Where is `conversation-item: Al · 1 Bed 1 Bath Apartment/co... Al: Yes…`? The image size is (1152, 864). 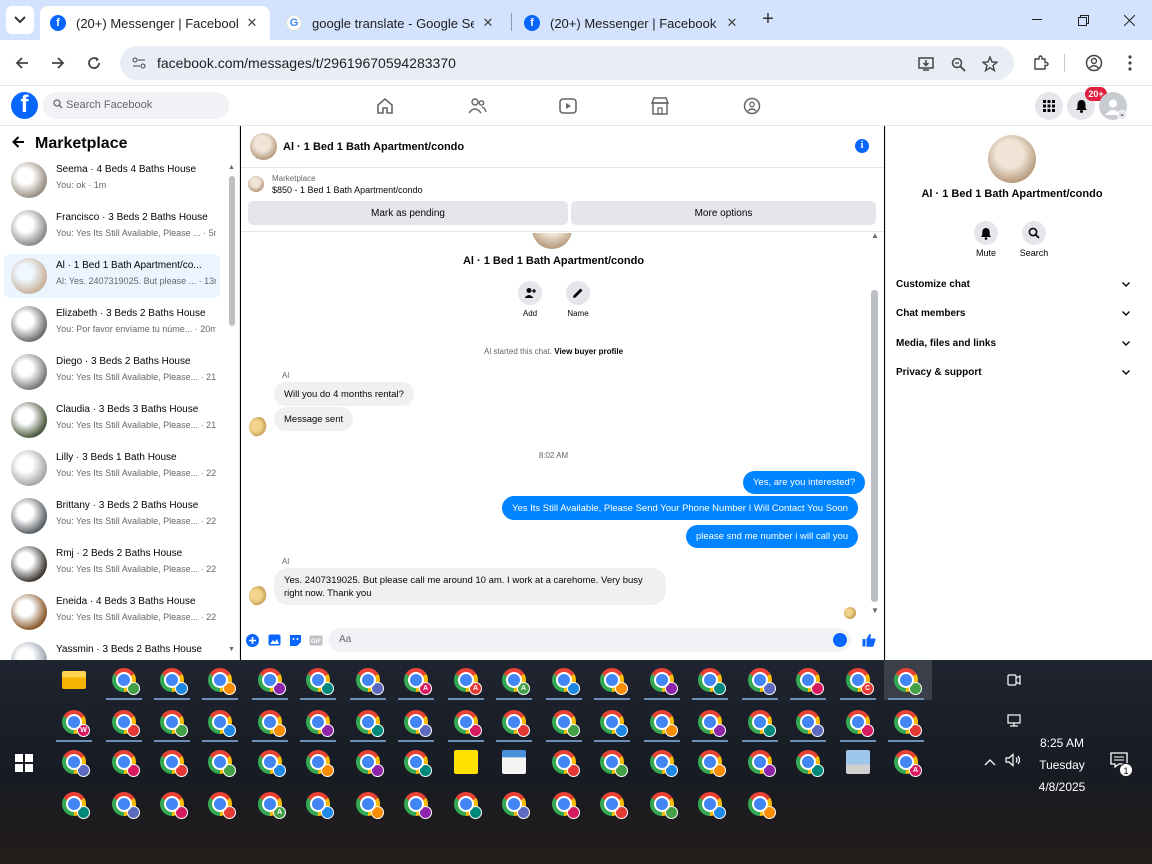
conversation-item: Al · 1 Bed 1 Bath Apartment/co... Al: Yes… is located at coordinates (112, 276).